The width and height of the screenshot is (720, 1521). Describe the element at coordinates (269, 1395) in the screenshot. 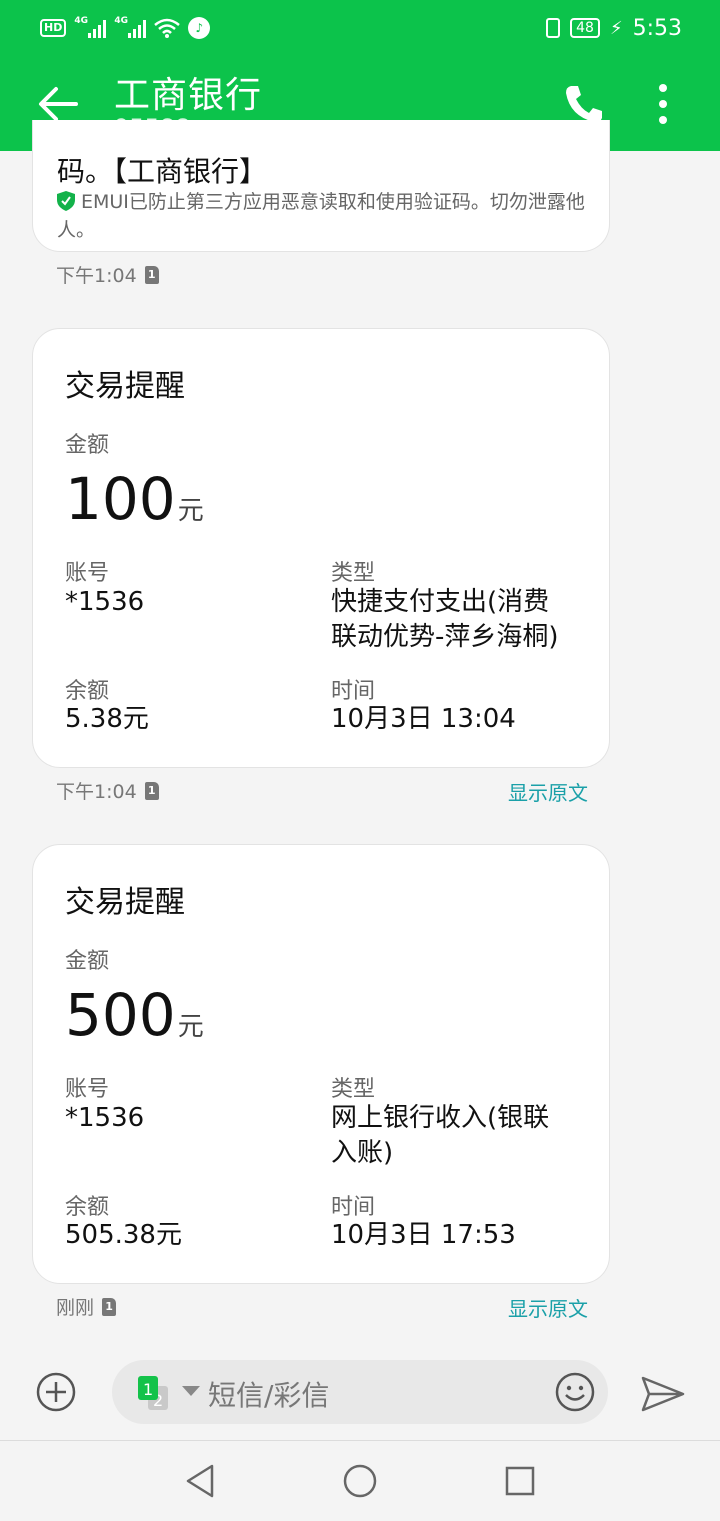

I see `input-placeholder: 短信/彩信` at that location.